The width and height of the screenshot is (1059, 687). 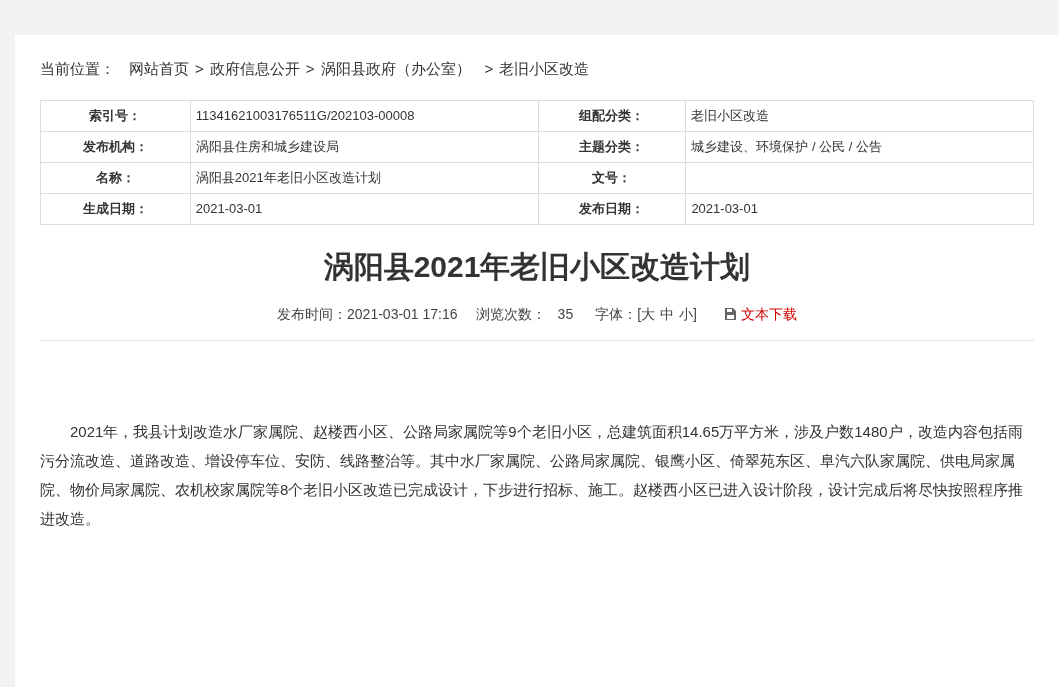 I want to click on field-value: 老旧小区改造, so click(x=859, y=116).